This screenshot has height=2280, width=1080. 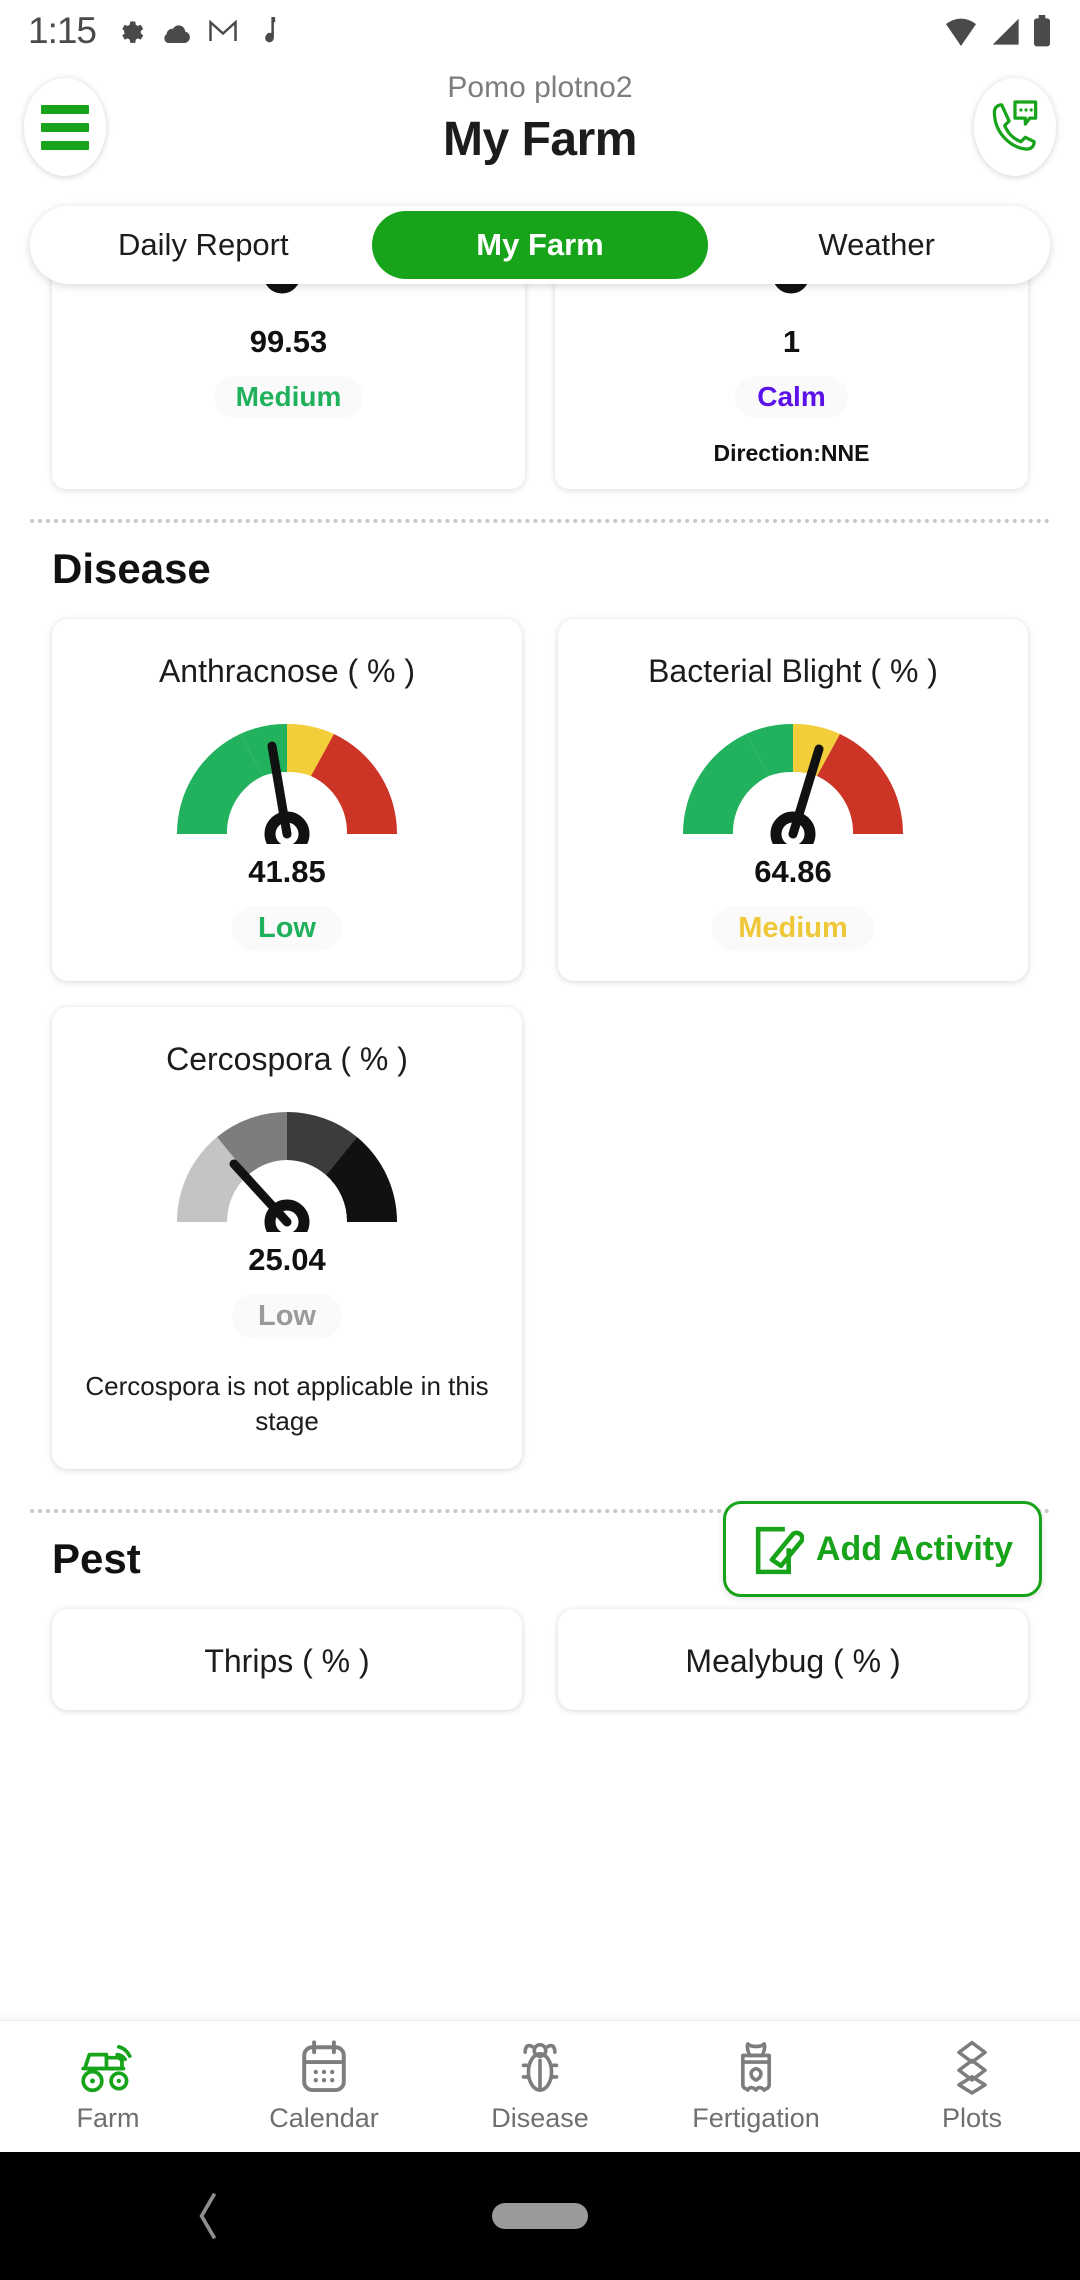 I want to click on status-bar: 1:15, so click(x=540, y=31).